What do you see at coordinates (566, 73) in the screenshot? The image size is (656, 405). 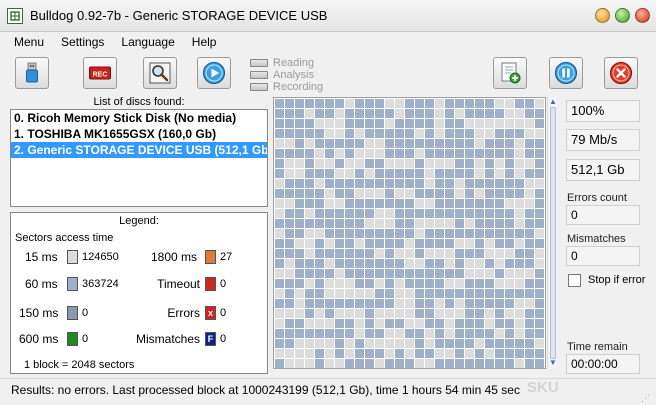 I see `pause-button` at bounding box center [566, 73].